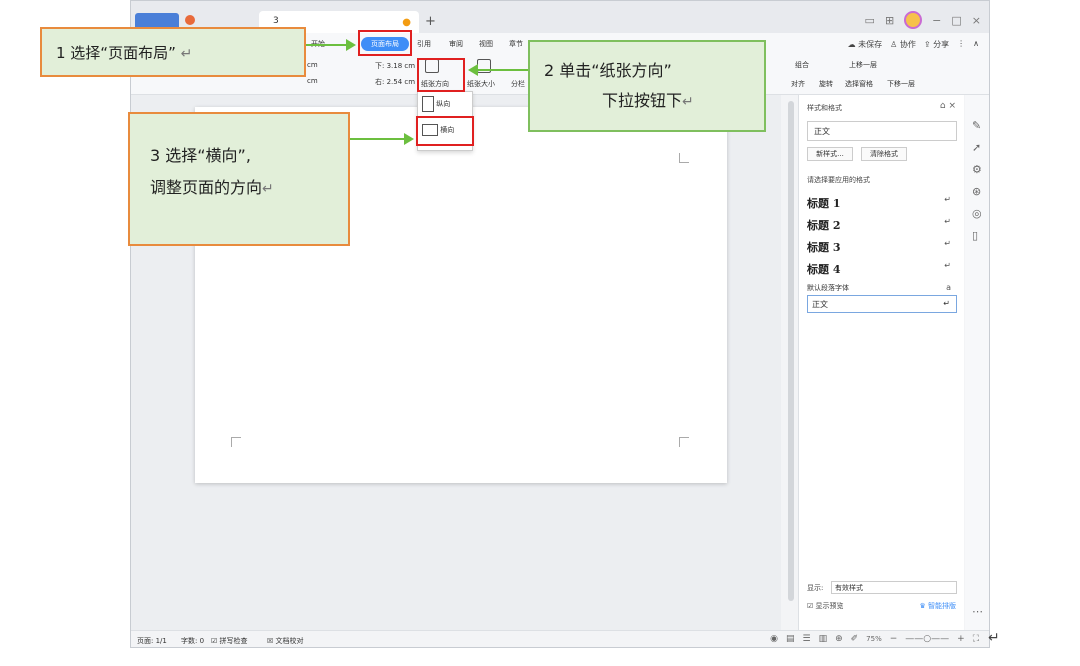  Describe the element at coordinates (116, 53) in the screenshot. I see `callout-step-1-text: 1 选择“页面布局”` at that location.